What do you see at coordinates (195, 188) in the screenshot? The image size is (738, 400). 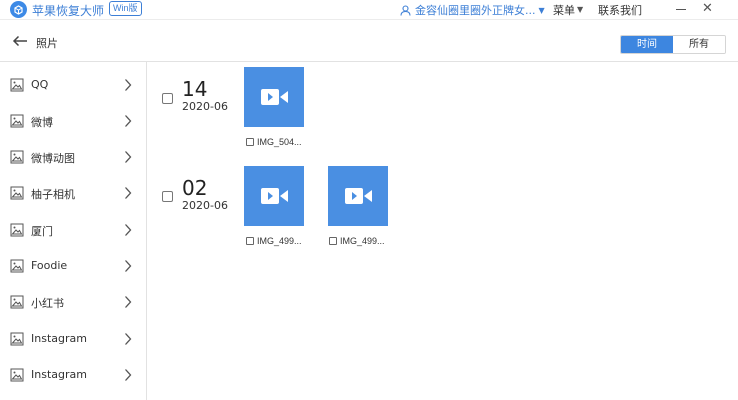 I see `group-day: 02` at bounding box center [195, 188].